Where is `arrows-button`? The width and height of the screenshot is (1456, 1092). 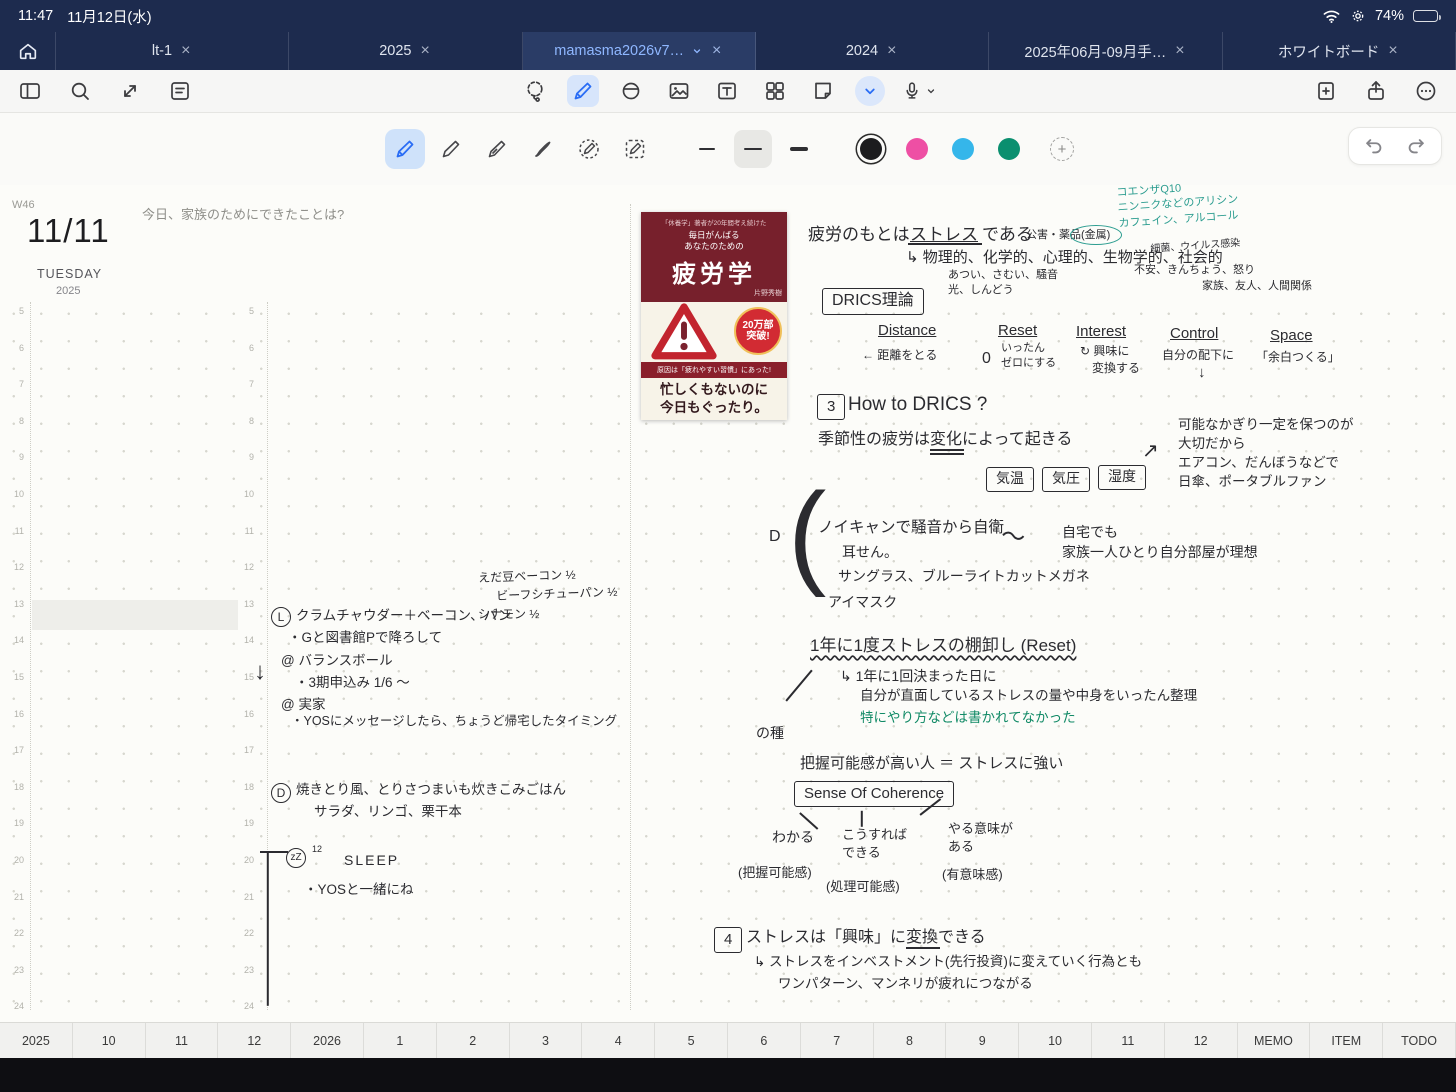
arrows-button is located at coordinates (130, 91).